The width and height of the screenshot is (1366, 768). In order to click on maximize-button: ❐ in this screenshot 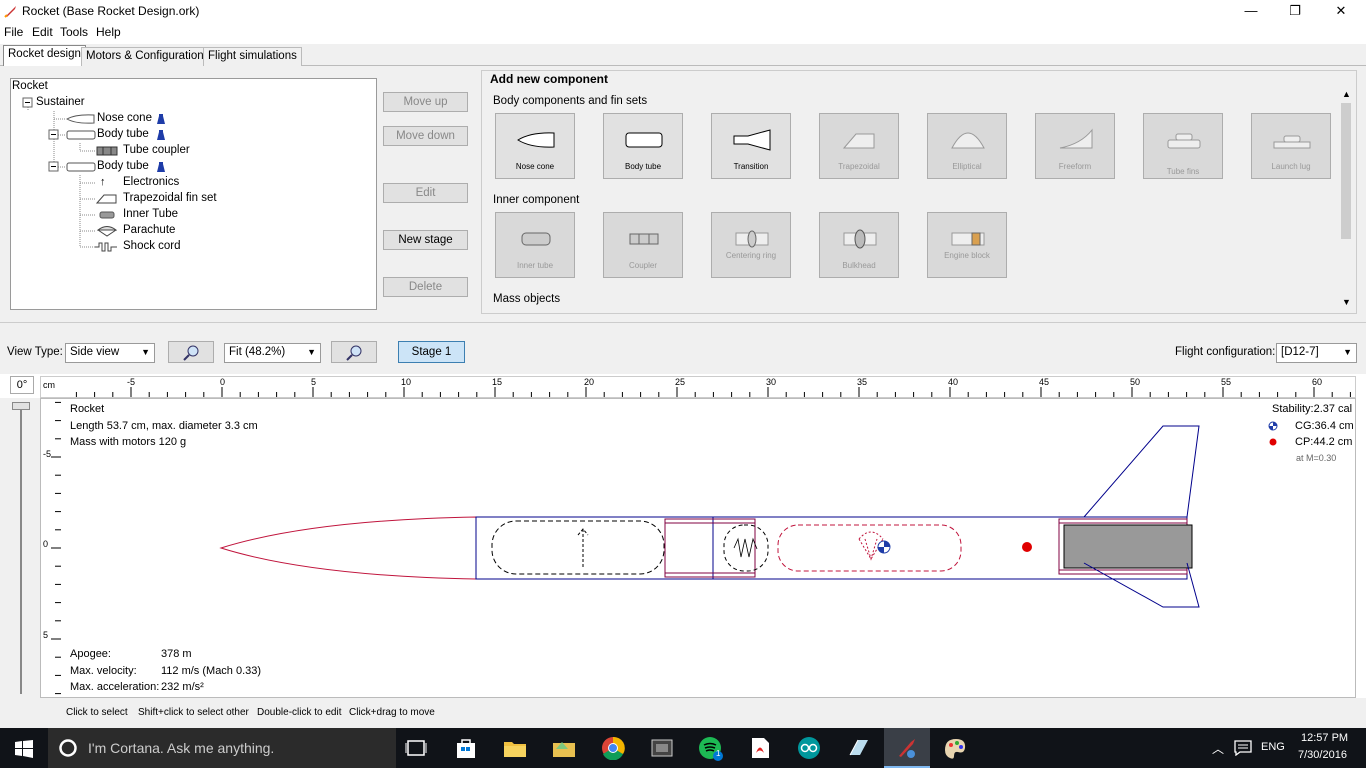, I will do `click(1295, 11)`.